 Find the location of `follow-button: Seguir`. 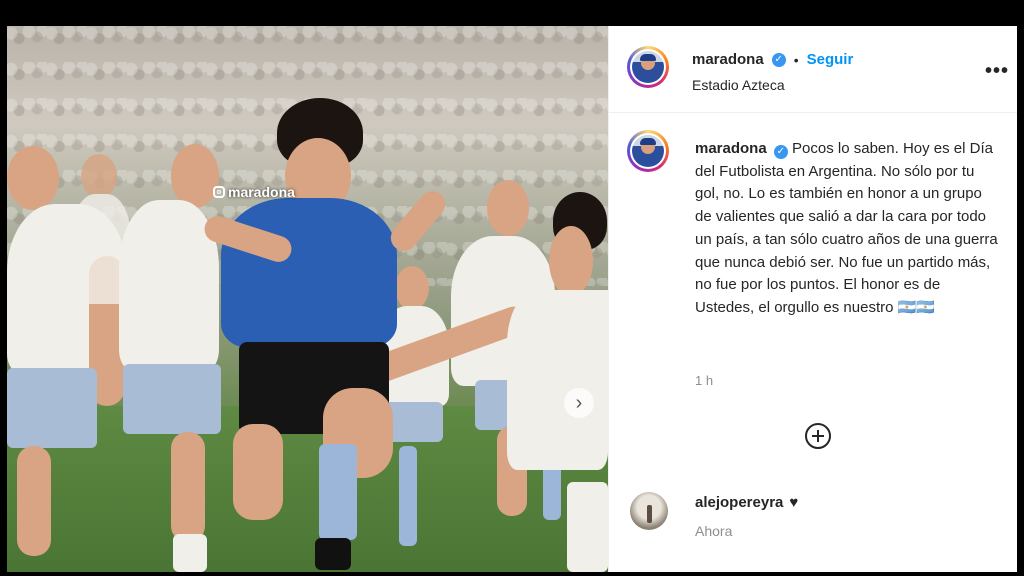

follow-button: Seguir is located at coordinates (830, 59).